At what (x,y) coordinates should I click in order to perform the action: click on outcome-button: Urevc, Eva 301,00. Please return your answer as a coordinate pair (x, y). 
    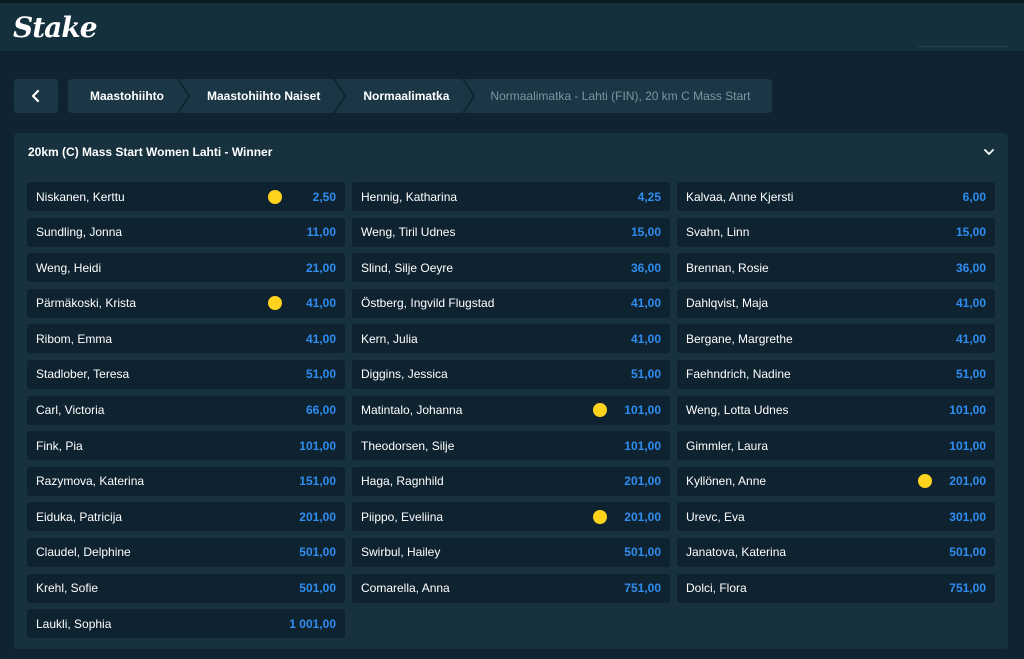
    Looking at the image, I should click on (836, 517).